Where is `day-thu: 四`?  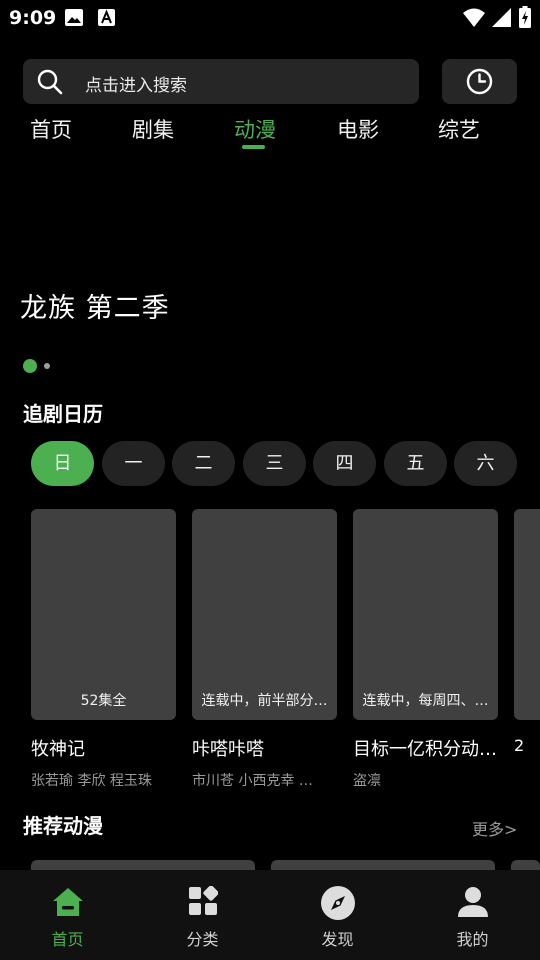
day-thu: 四 is located at coordinates (344, 463).